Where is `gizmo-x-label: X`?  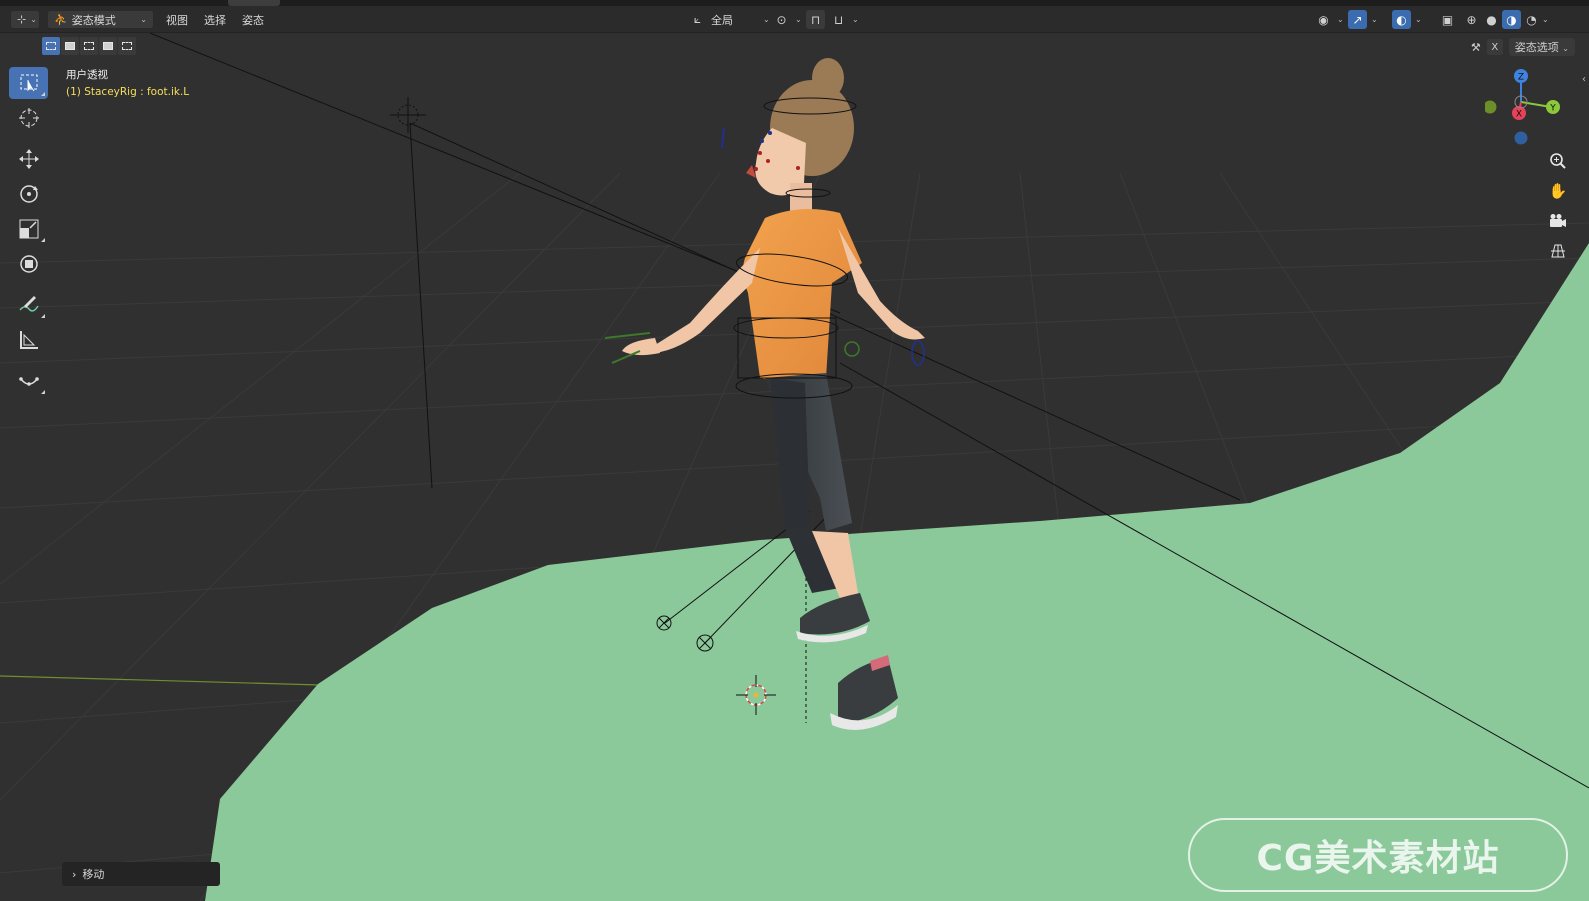 gizmo-x-label: X is located at coordinates (1519, 115).